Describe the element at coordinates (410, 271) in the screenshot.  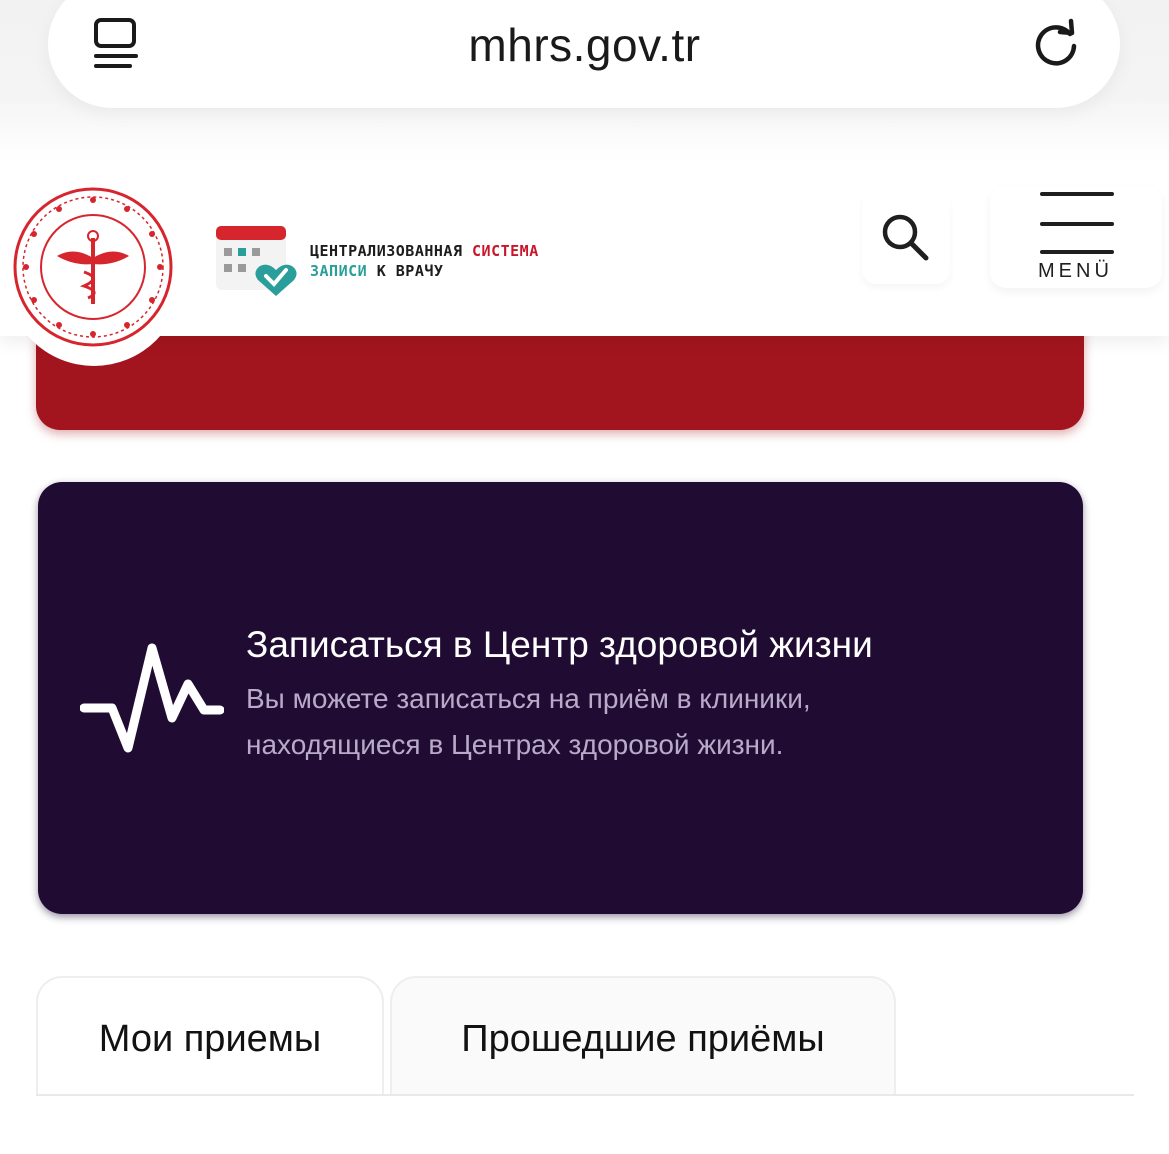
I see `brand-subtitle-dark: К ВРАЧУ` at that location.